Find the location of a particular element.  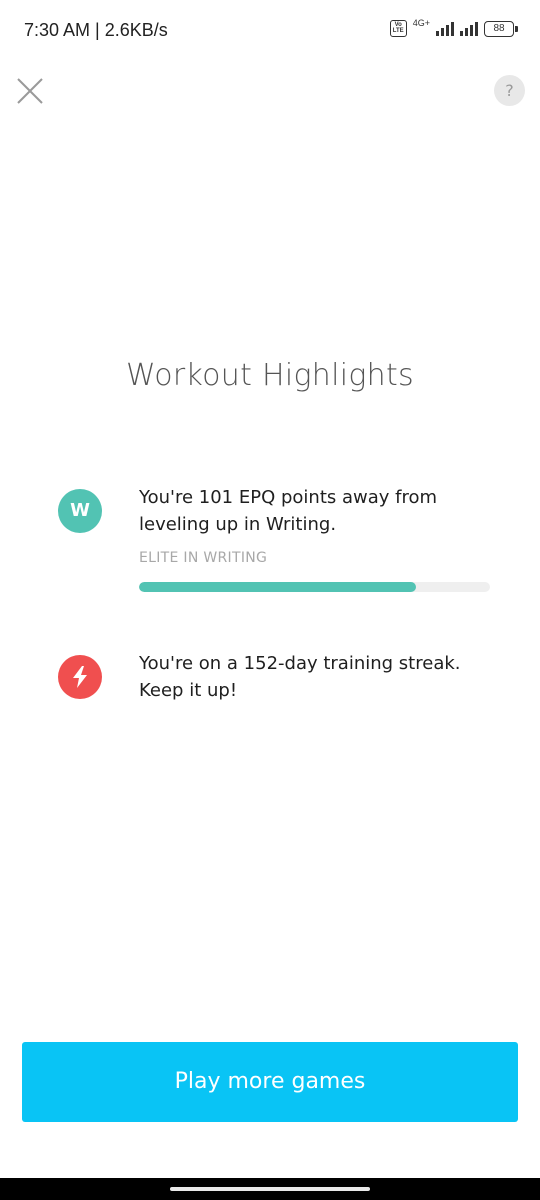

level-progress-fill is located at coordinates (278, 587).